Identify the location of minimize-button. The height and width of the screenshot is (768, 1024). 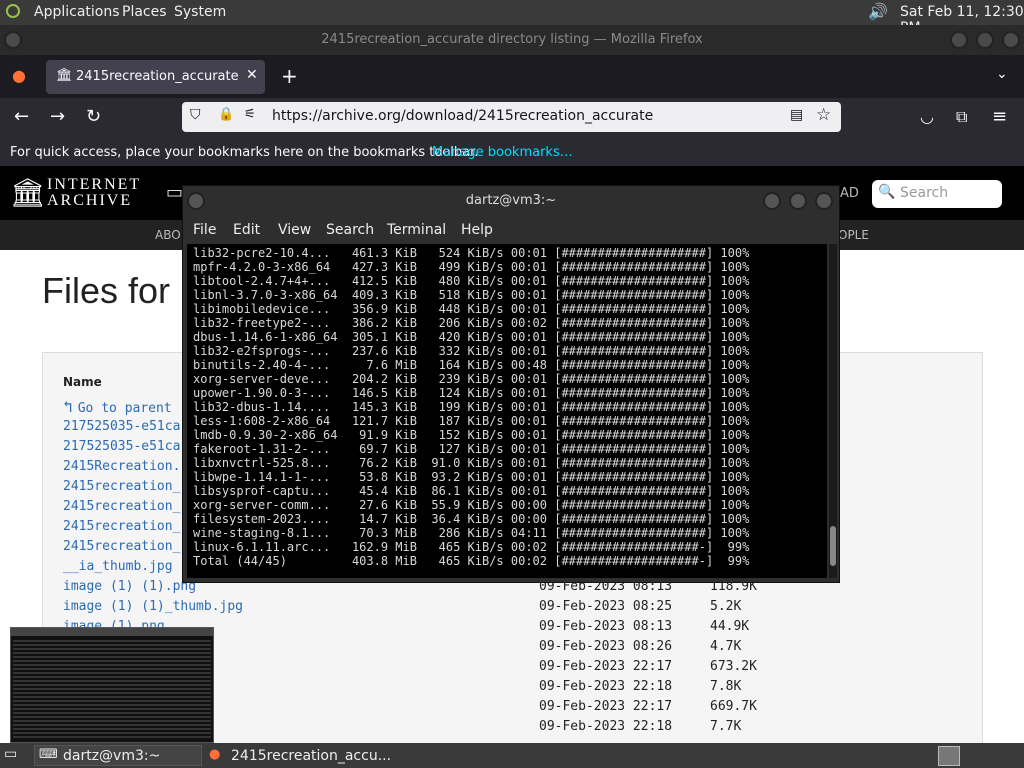
(959, 40).